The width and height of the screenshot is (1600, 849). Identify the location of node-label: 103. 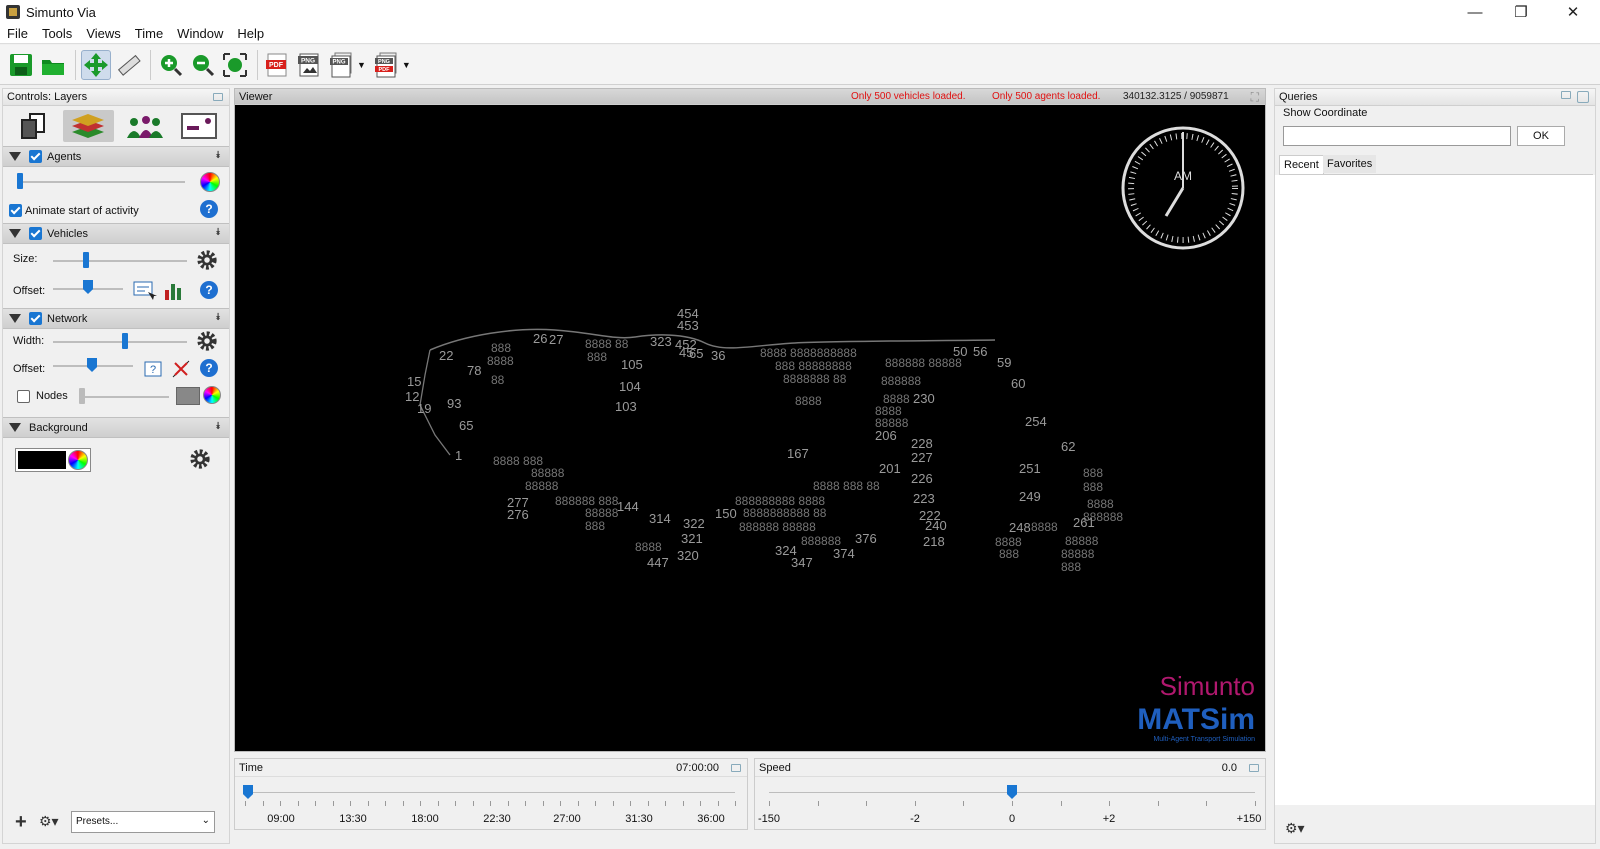
(626, 406).